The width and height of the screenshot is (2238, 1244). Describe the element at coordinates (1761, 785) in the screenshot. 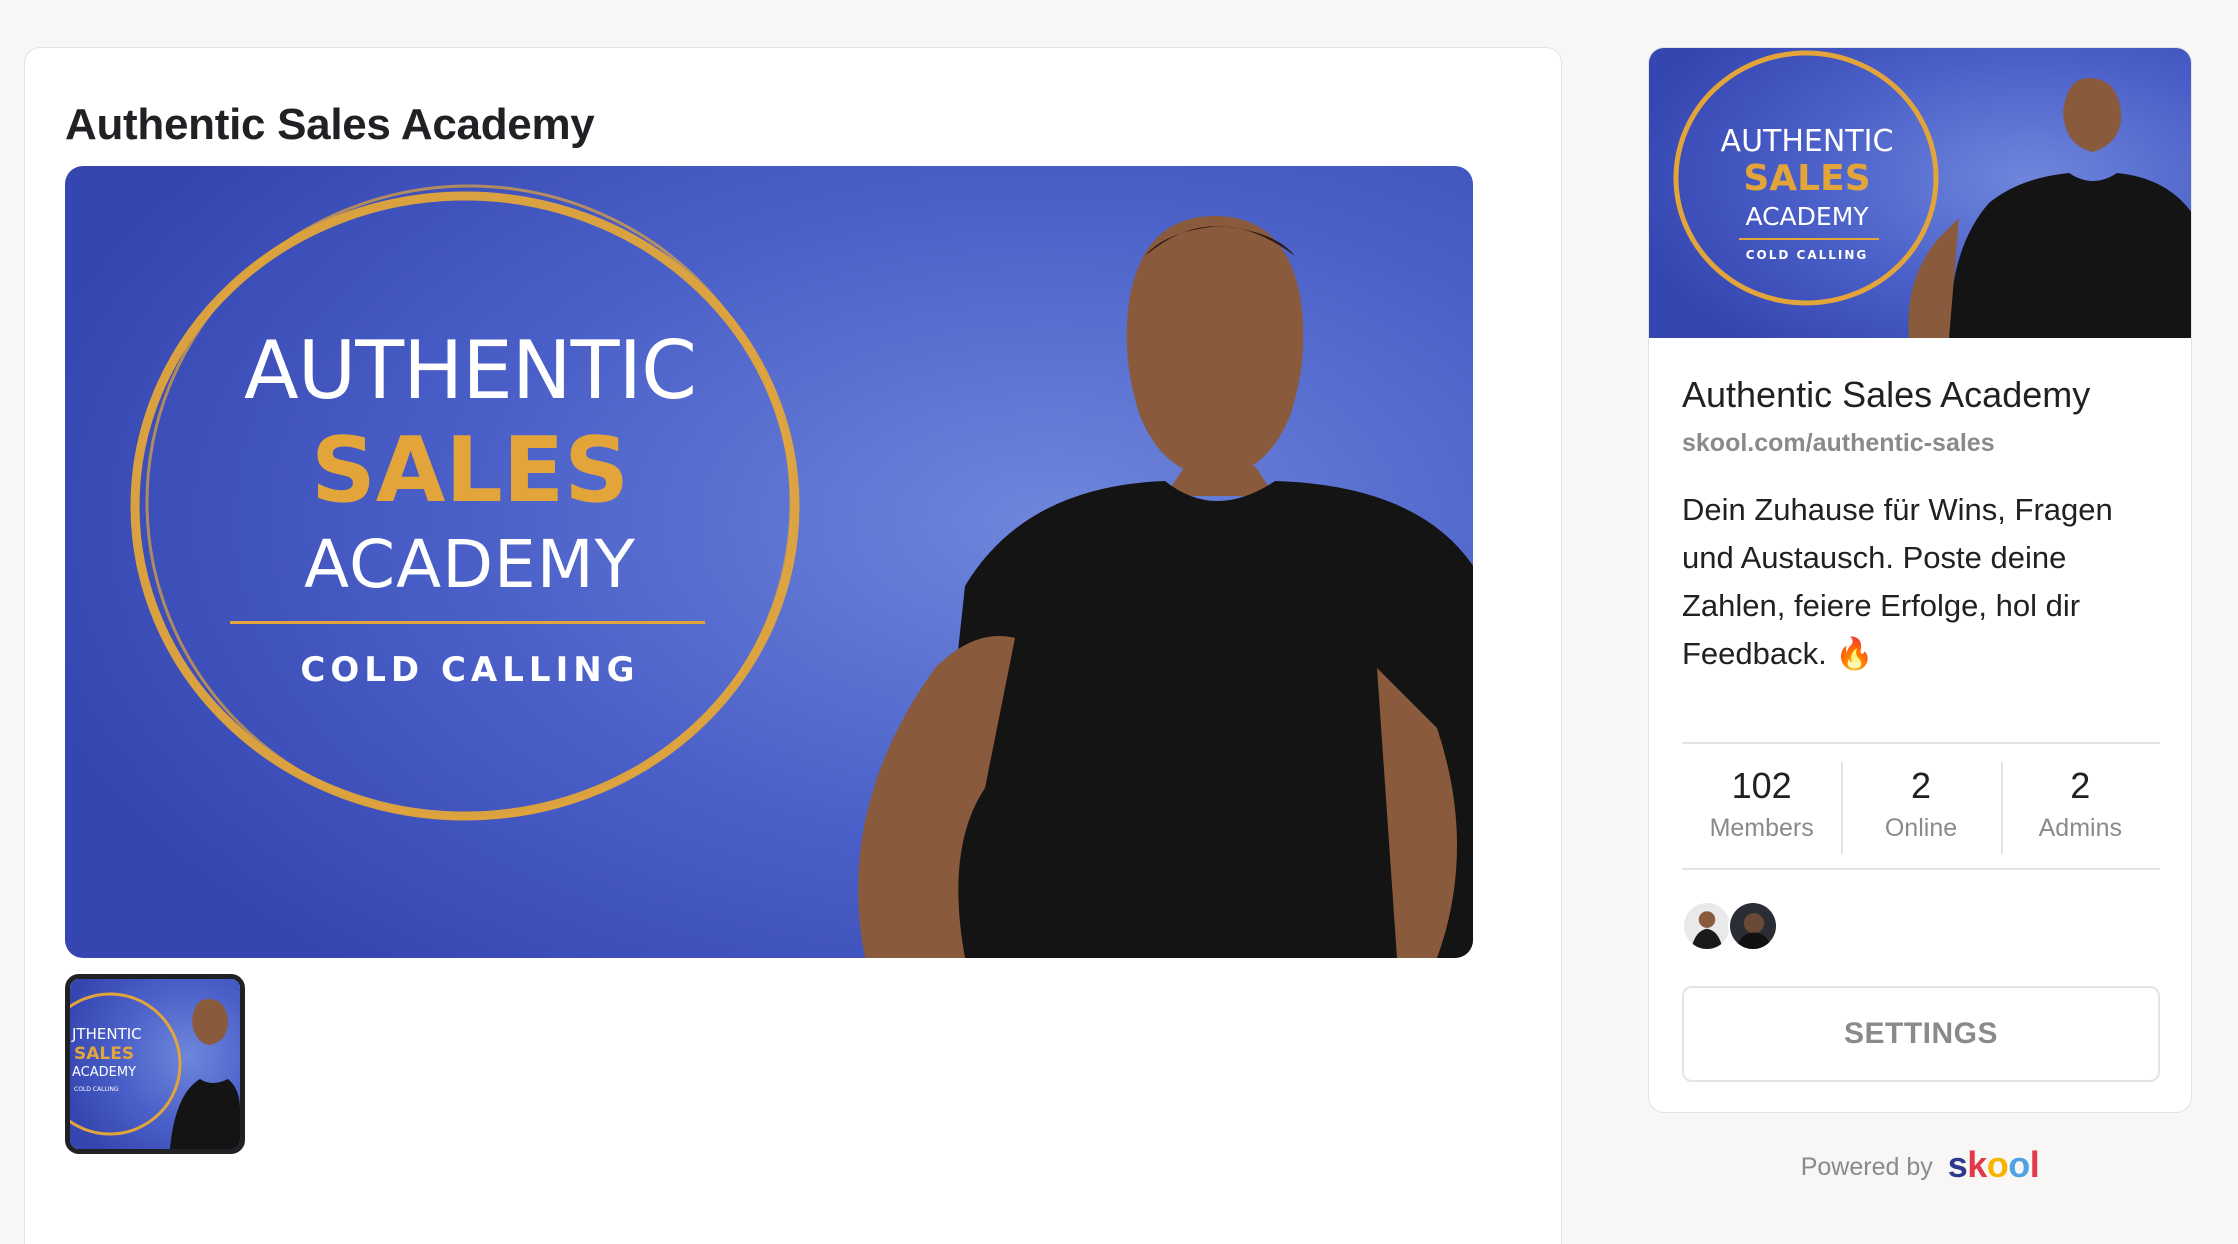

I see `stat-value: 102` at that location.